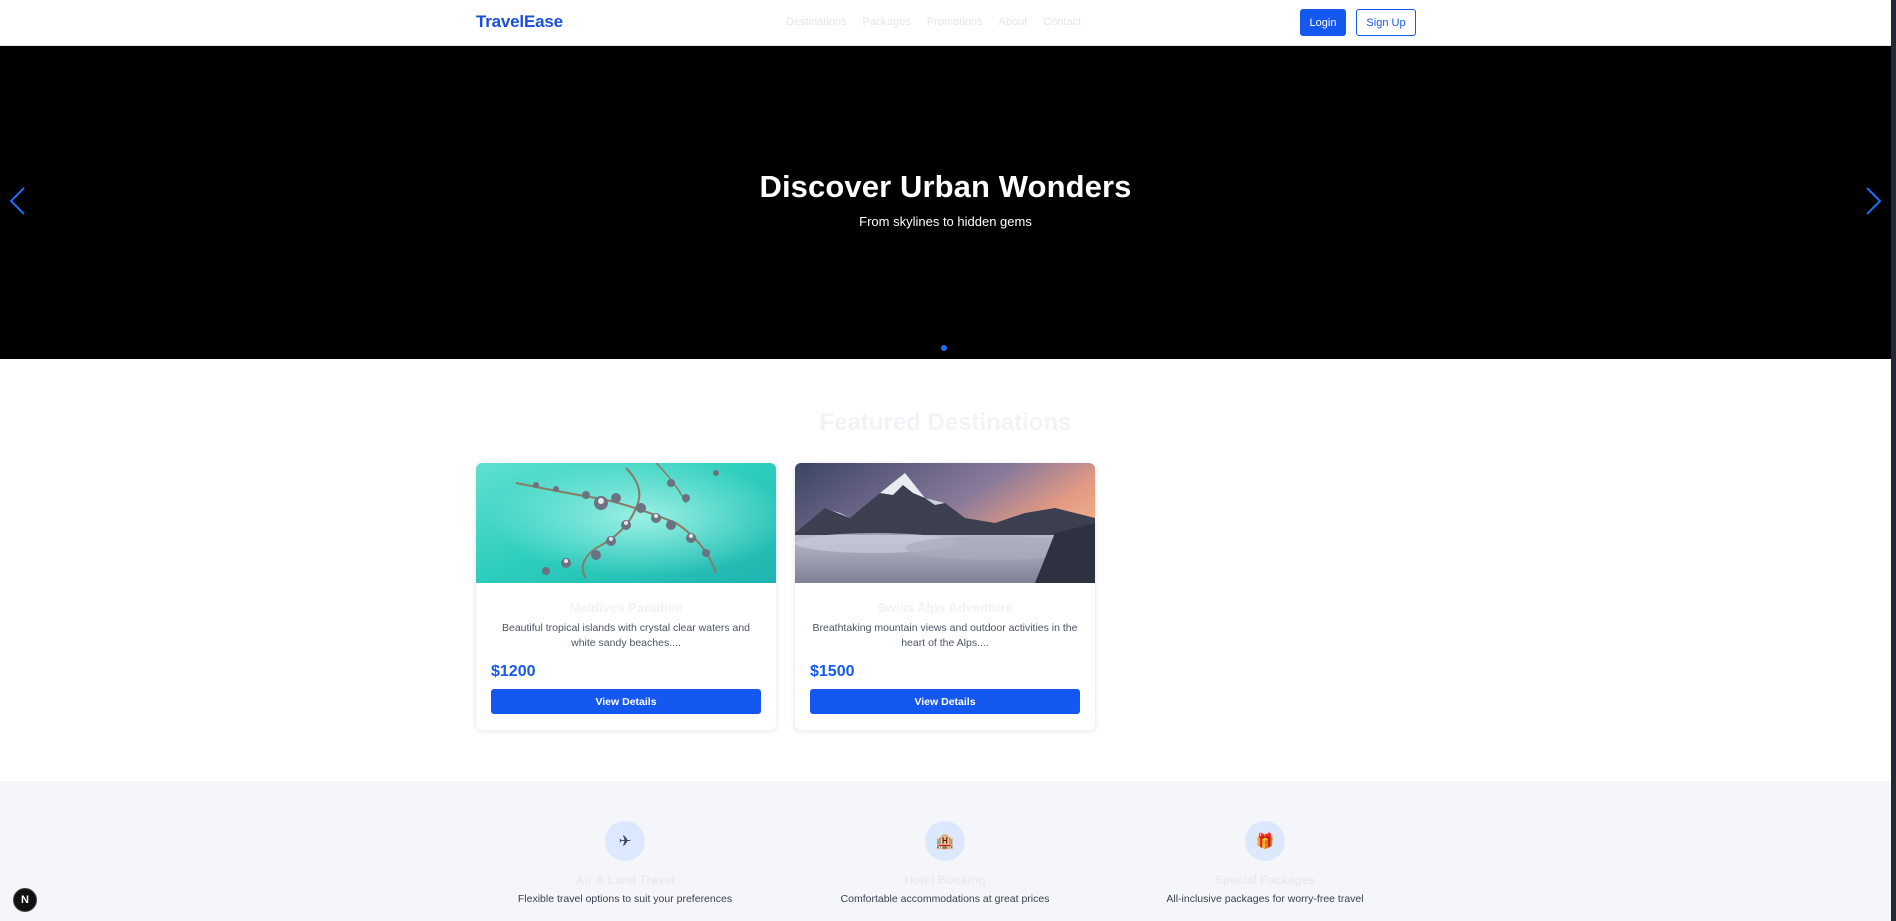 The width and height of the screenshot is (1896, 921). I want to click on login-button: Login, so click(1323, 22).